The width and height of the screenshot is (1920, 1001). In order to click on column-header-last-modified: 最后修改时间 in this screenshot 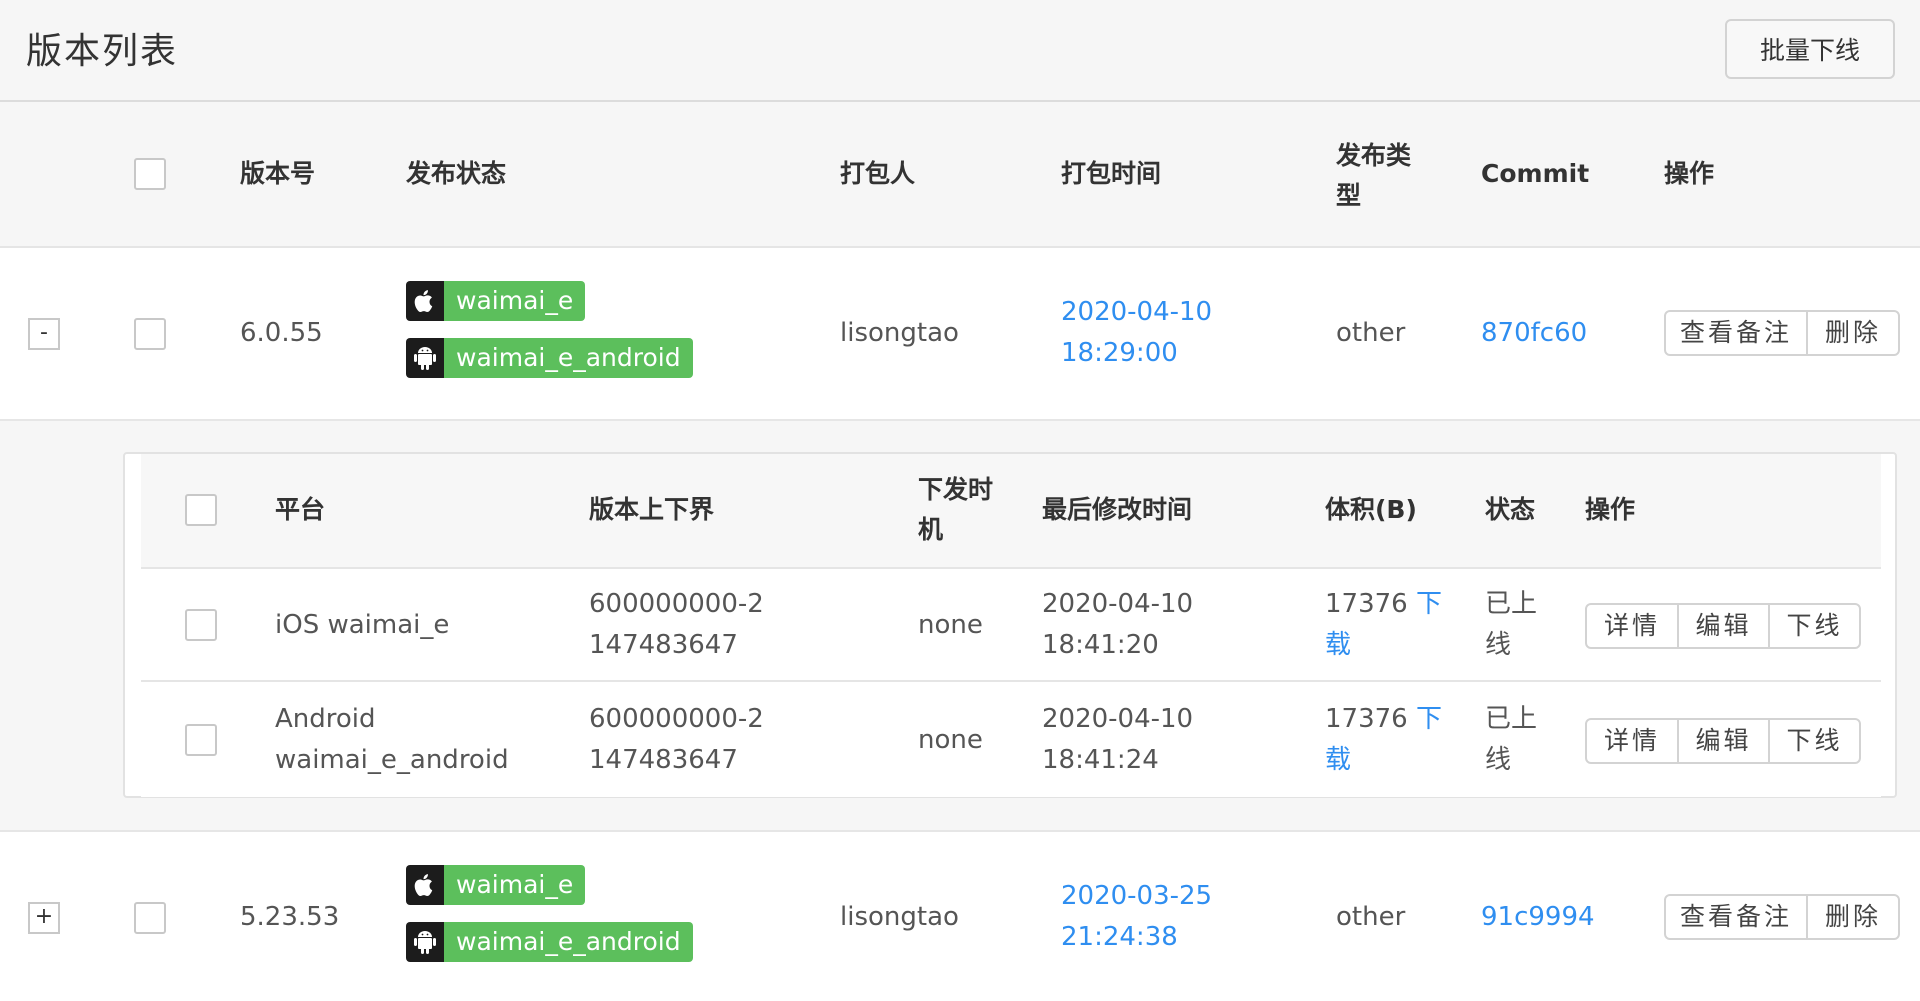, I will do `click(1117, 509)`.